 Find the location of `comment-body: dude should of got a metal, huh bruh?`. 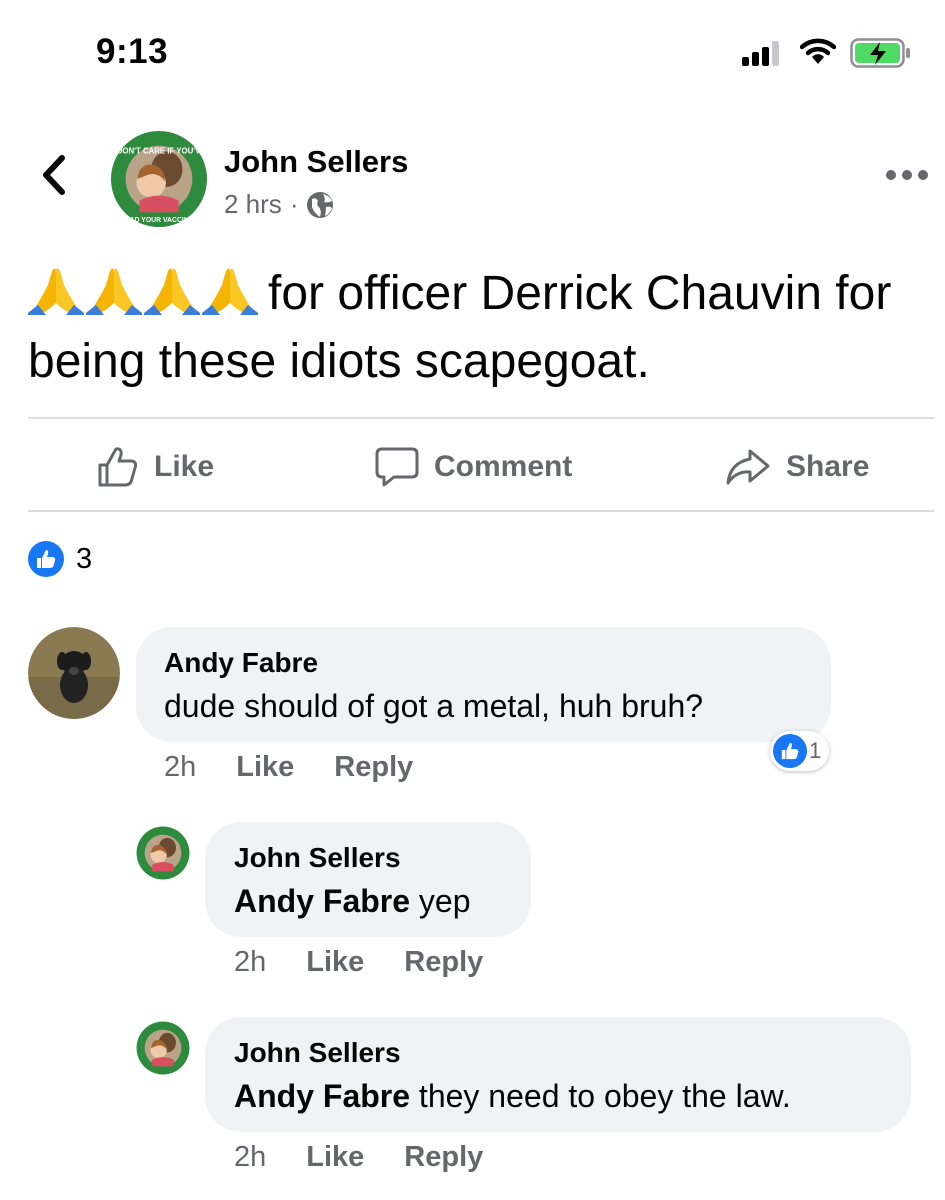

comment-body: dude should of got a metal, huh bruh? is located at coordinates (434, 706).